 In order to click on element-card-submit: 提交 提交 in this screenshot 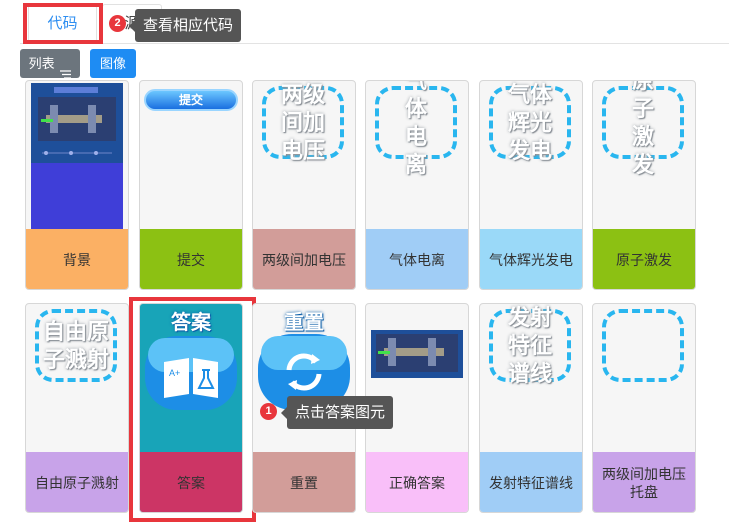, I will do `click(191, 185)`.